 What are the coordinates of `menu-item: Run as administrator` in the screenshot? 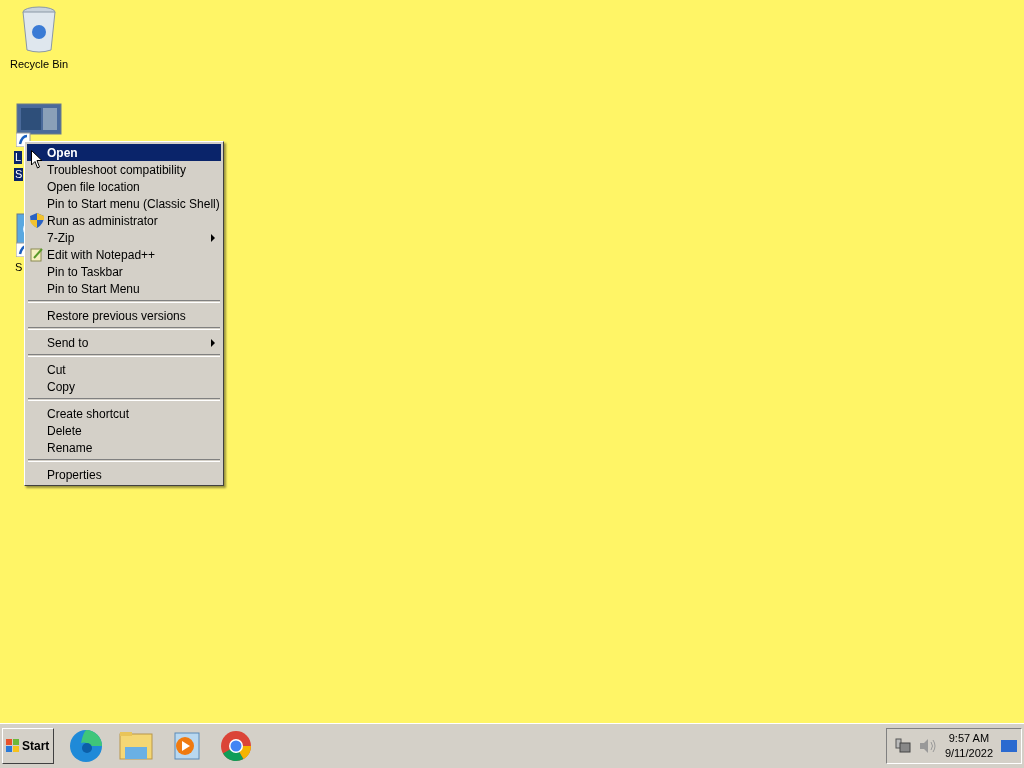 It's located at (124, 220).